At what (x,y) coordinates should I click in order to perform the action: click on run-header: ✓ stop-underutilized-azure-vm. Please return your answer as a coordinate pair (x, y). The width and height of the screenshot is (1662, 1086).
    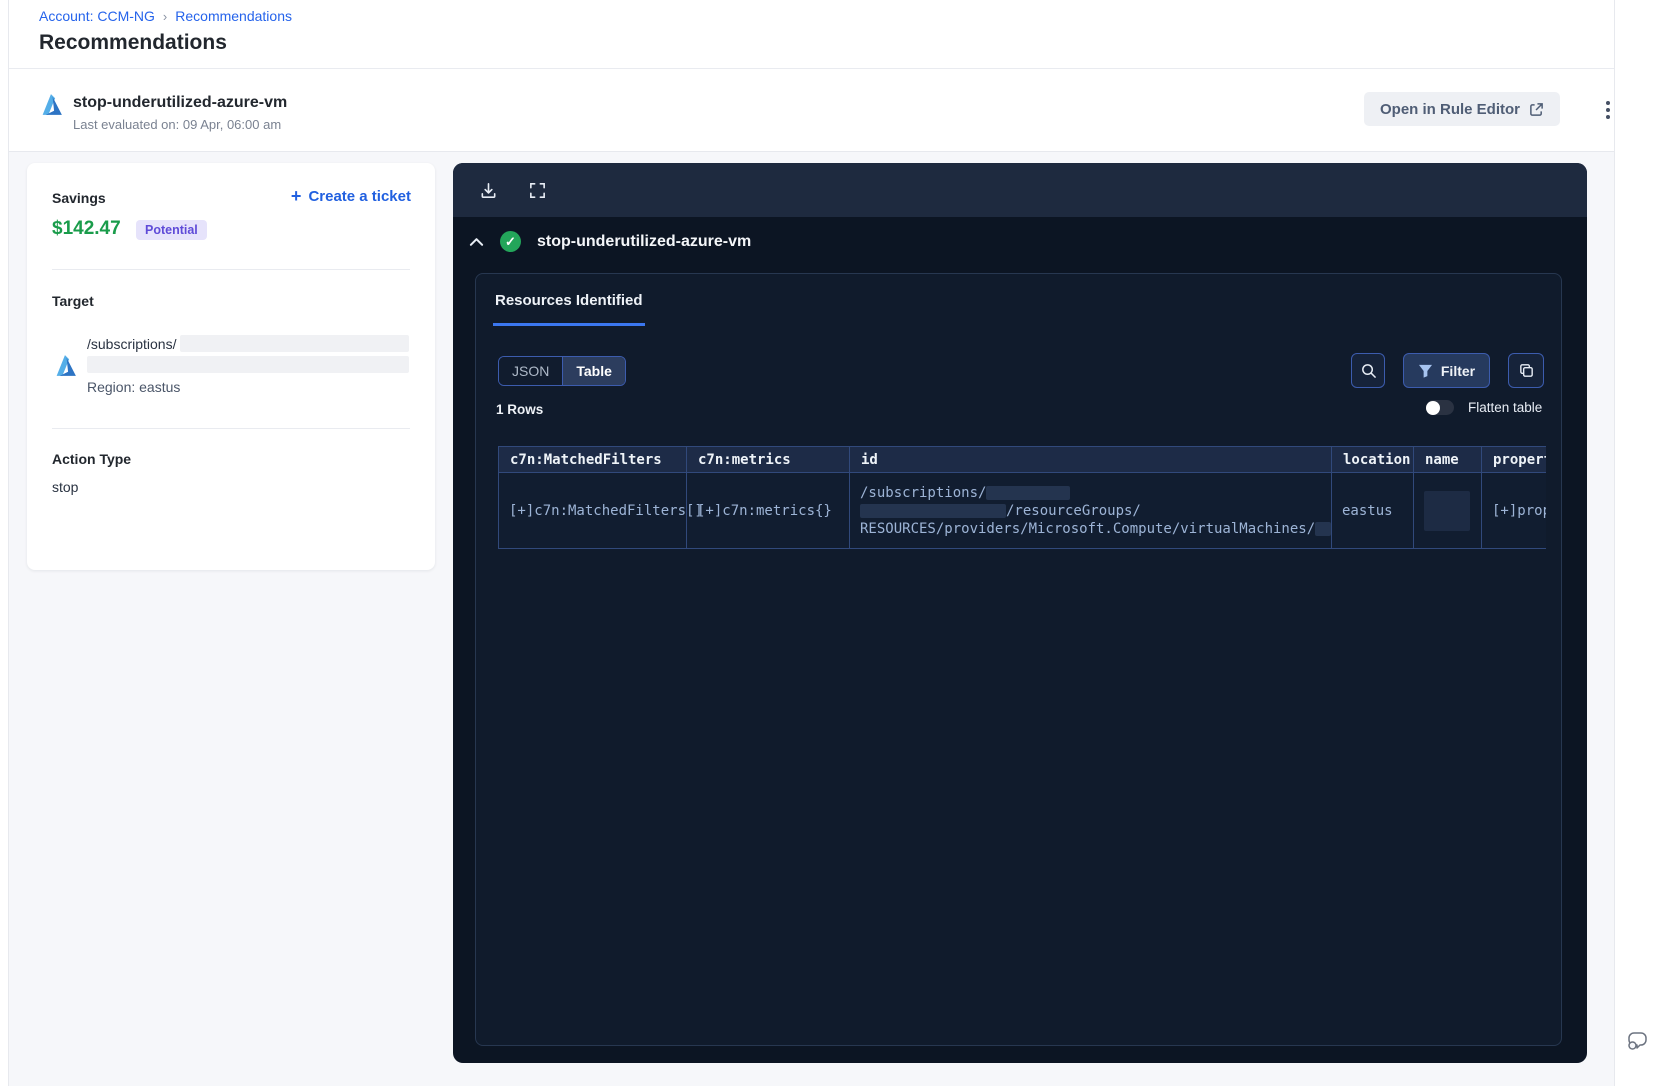
    Looking at the image, I should click on (610, 241).